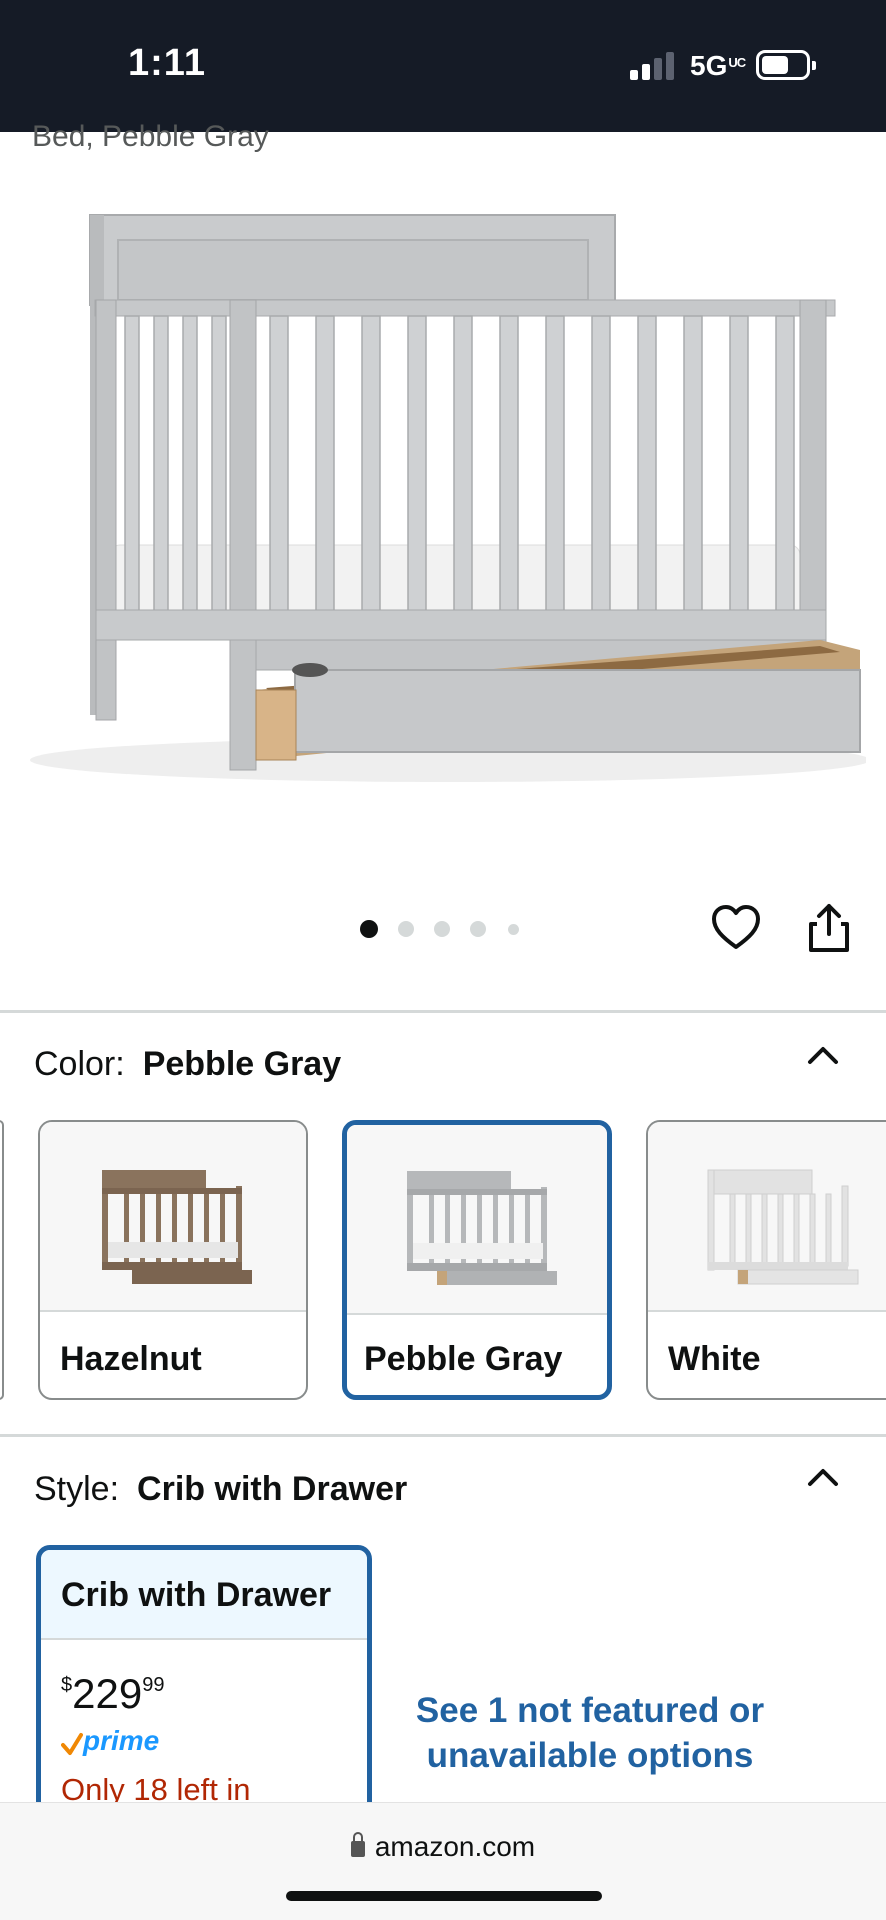 This screenshot has width=886, height=1920. Describe the element at coordinates (786, 65) in the screenshot. I see `battery-icon` at that location.